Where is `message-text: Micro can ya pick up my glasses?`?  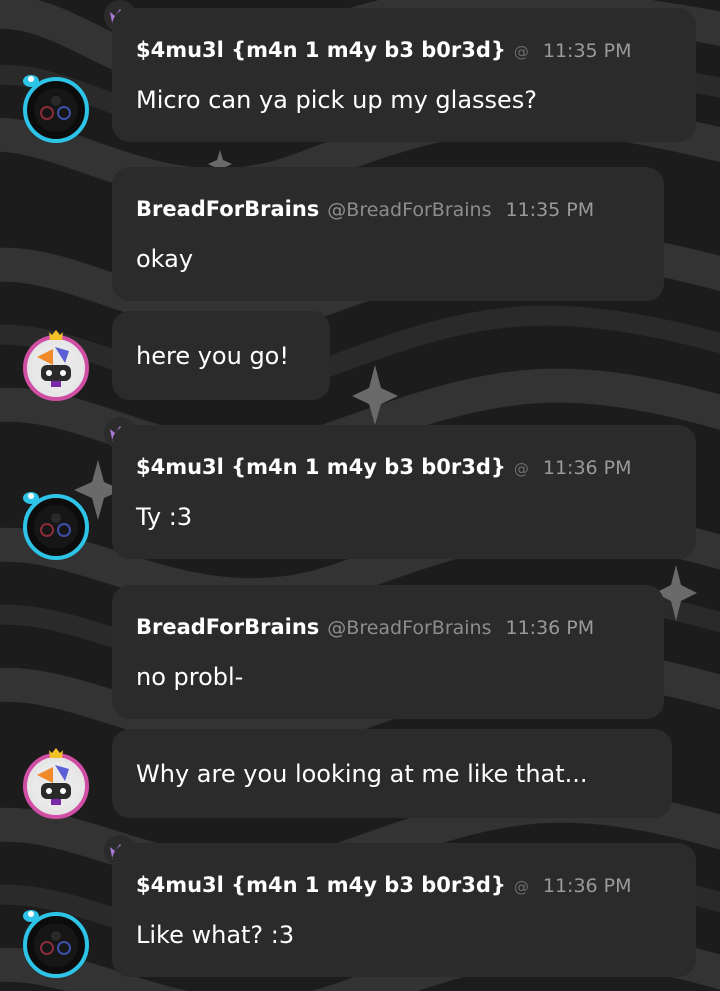 message-text: Micro can ya pick up my glasses? is located at coordinates (337, 100).